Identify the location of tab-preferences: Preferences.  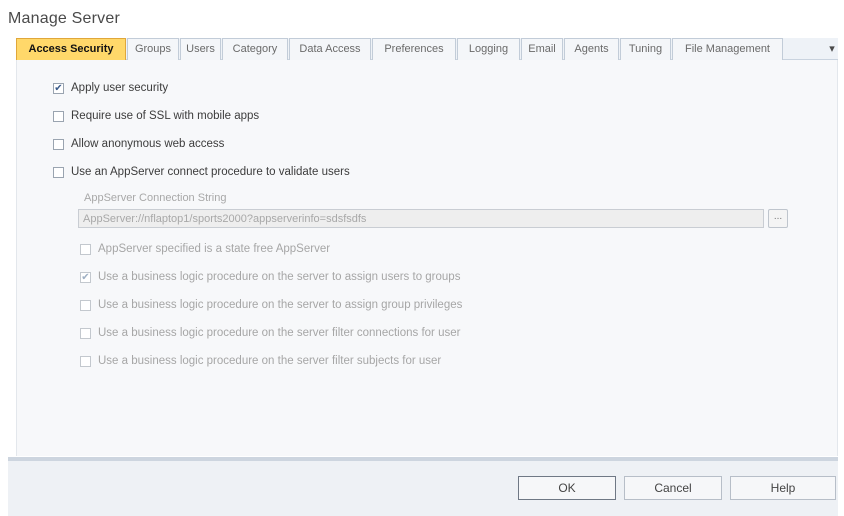
(414, 49).